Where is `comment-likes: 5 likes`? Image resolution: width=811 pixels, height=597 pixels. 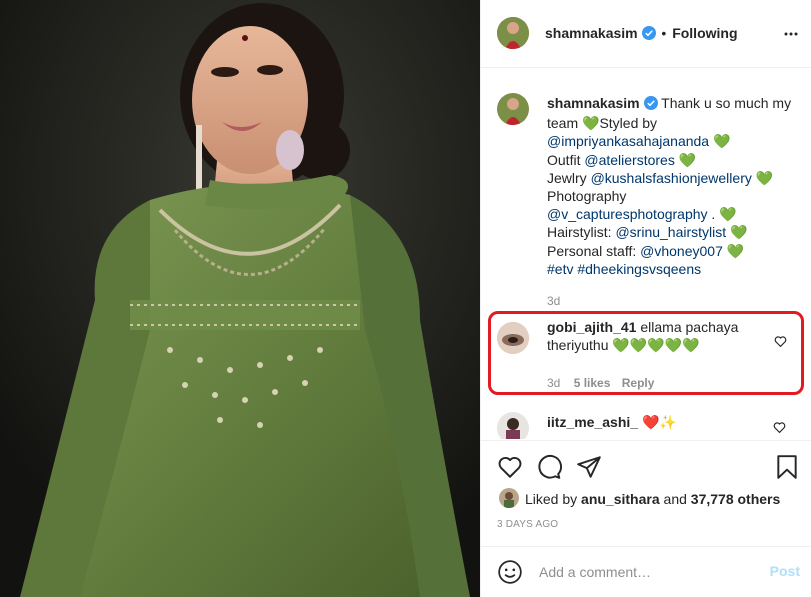 comment-likes: 5 likes is located at coordinates (592, 383).